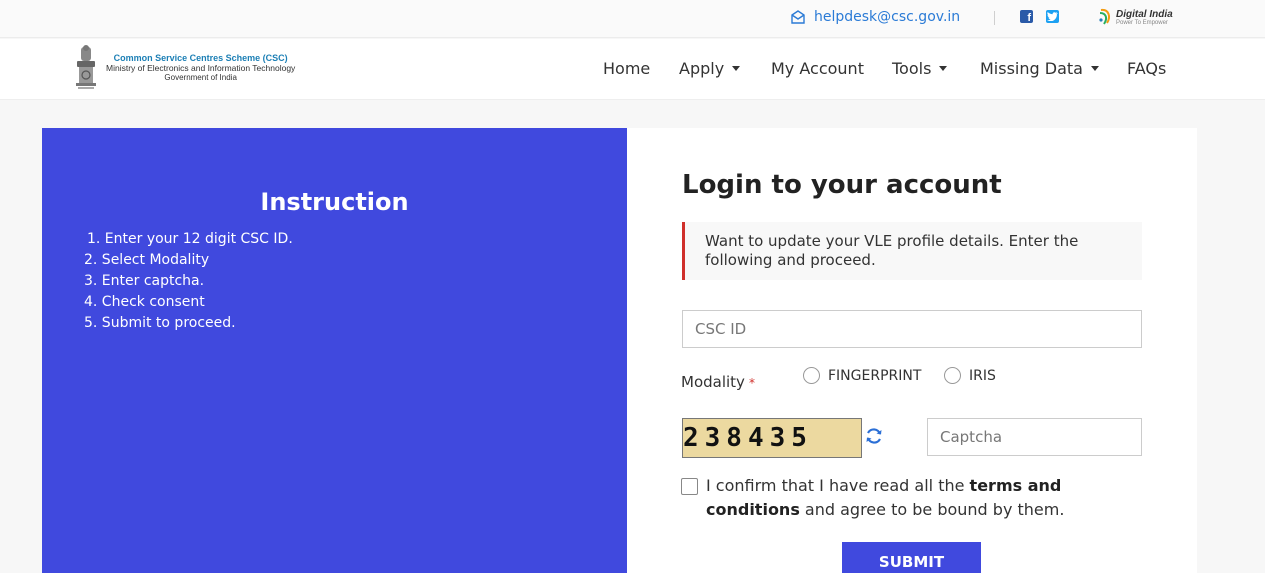  Describe the element at coordinates (838, 485) in the screenshot. I see `consent-prefix: I confirm that I have read all the` at that location.